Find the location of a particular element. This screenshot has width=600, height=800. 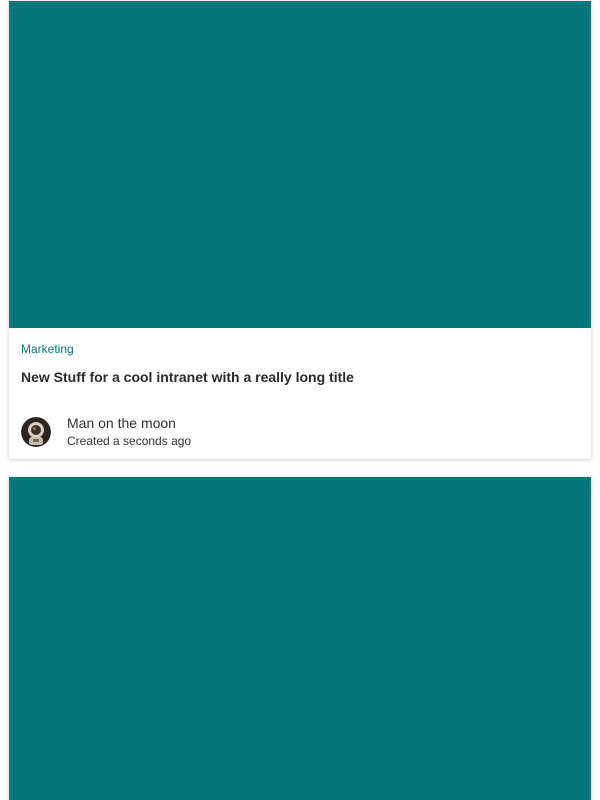

created-time: Created a seconds ago is located at coordinates (129, 441).